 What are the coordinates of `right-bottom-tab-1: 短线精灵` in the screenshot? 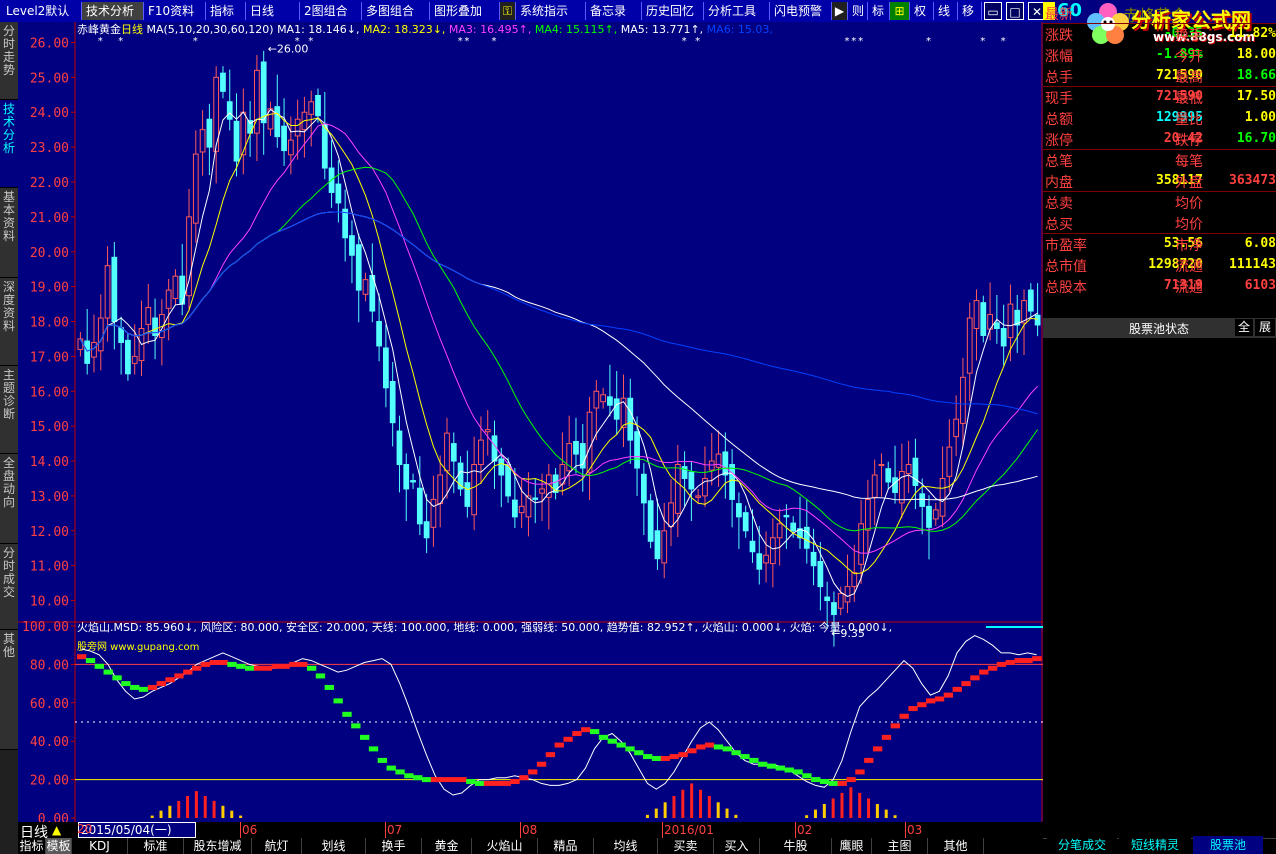 It's located at (1155, 845).